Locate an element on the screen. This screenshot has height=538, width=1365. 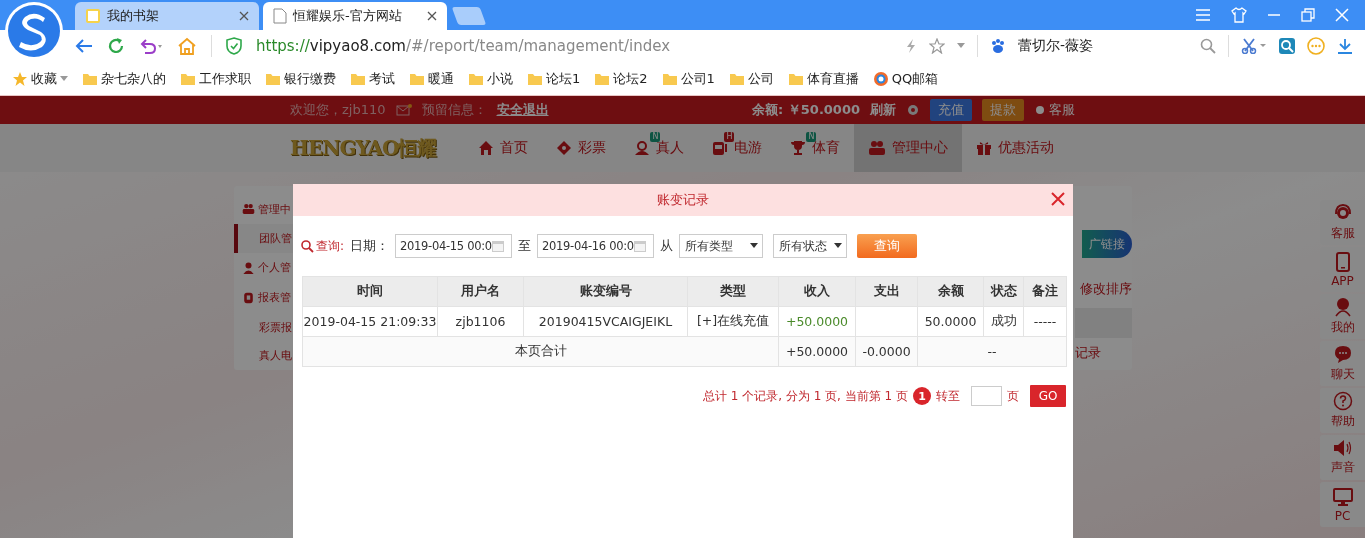
table-cell: 50.0000 is located at coordinates (950, 321).